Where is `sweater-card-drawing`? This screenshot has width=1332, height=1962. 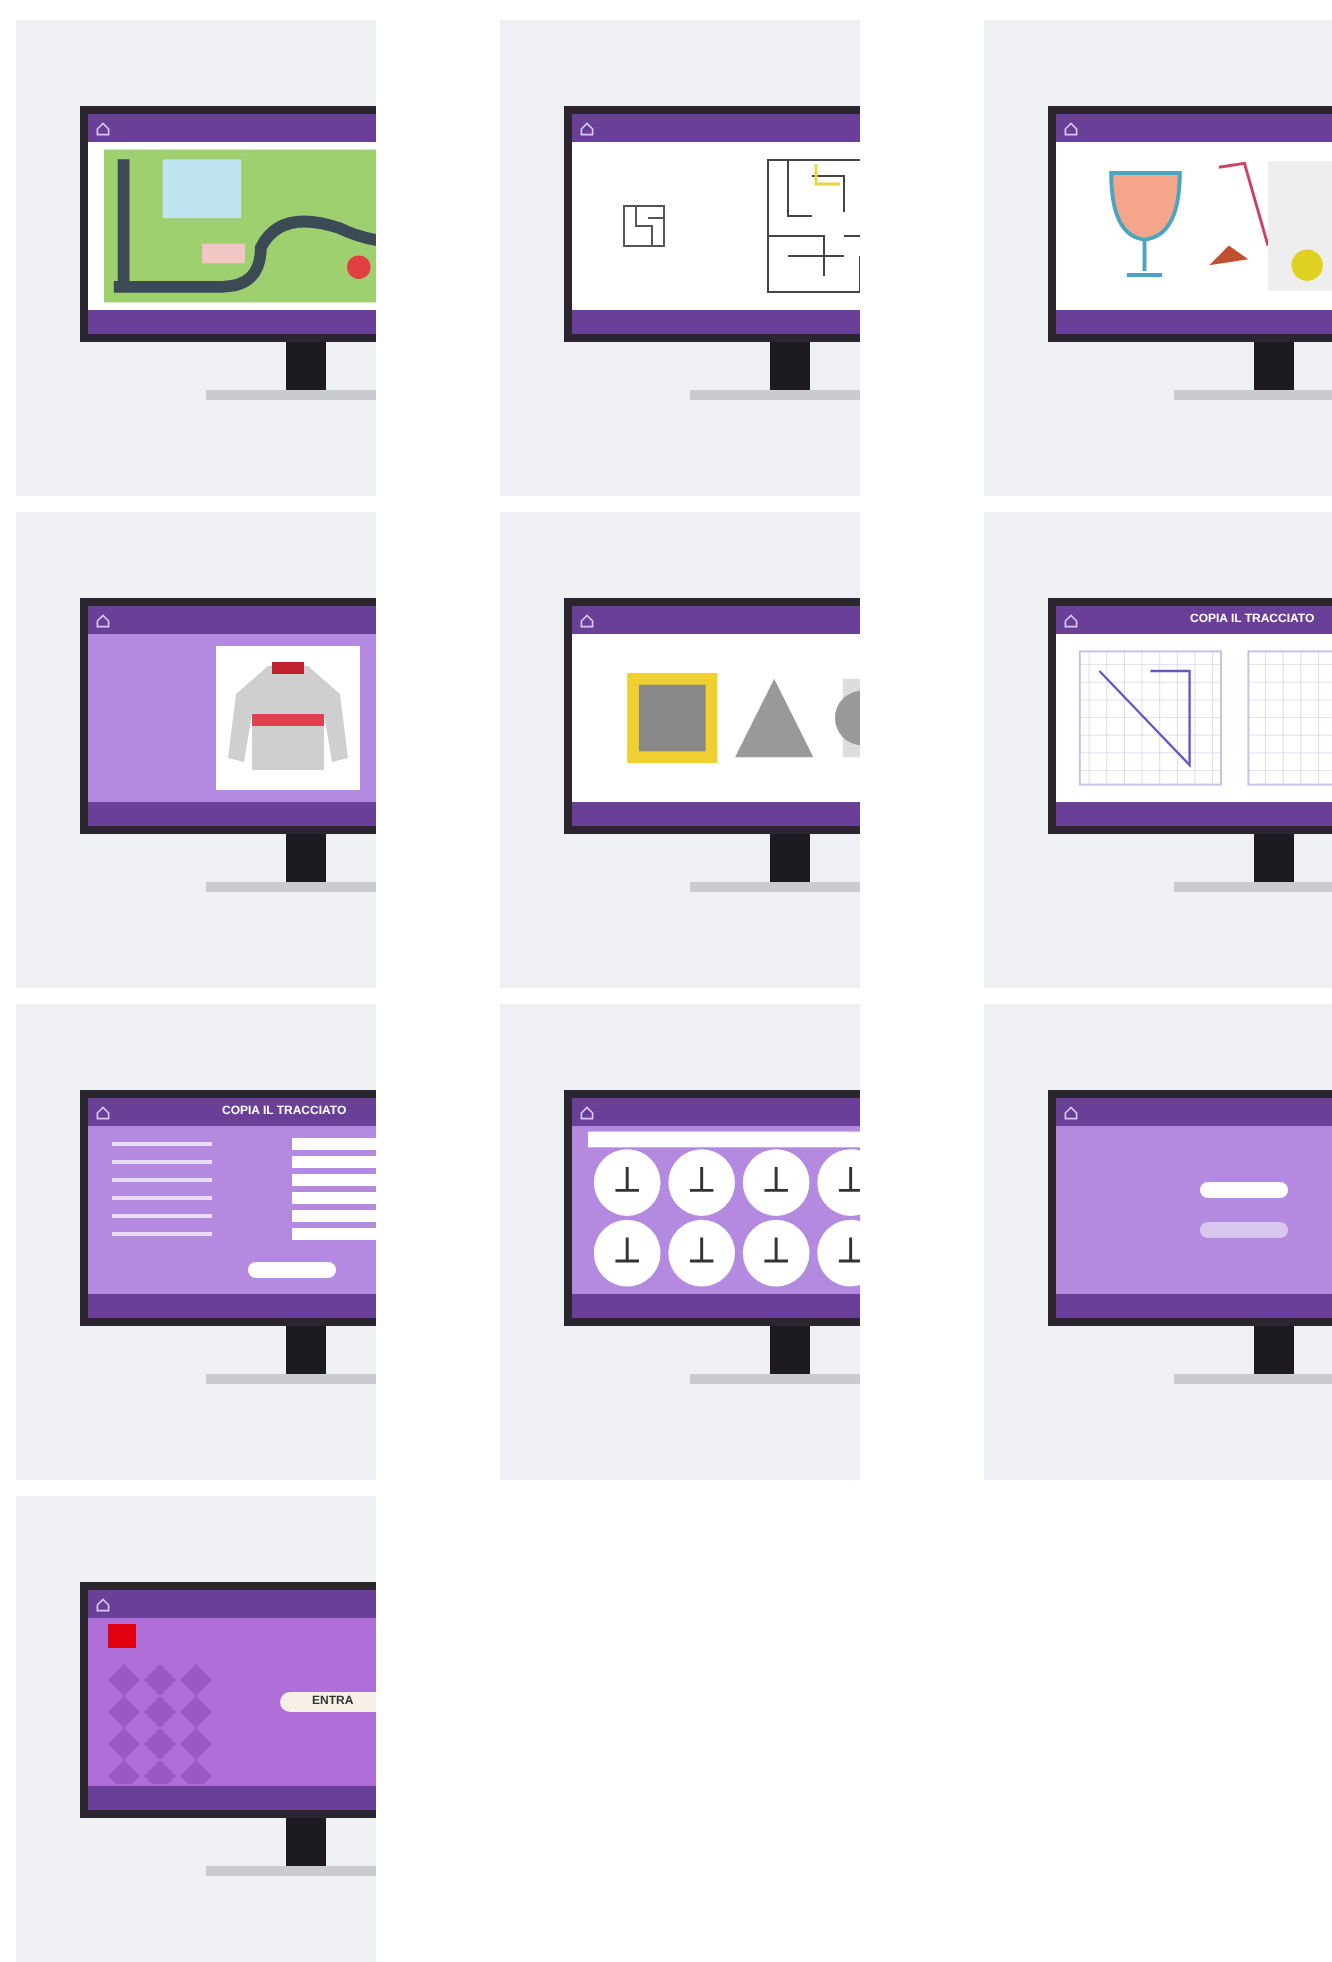
sweater-card-drawing is located at coordinates (288, 718).